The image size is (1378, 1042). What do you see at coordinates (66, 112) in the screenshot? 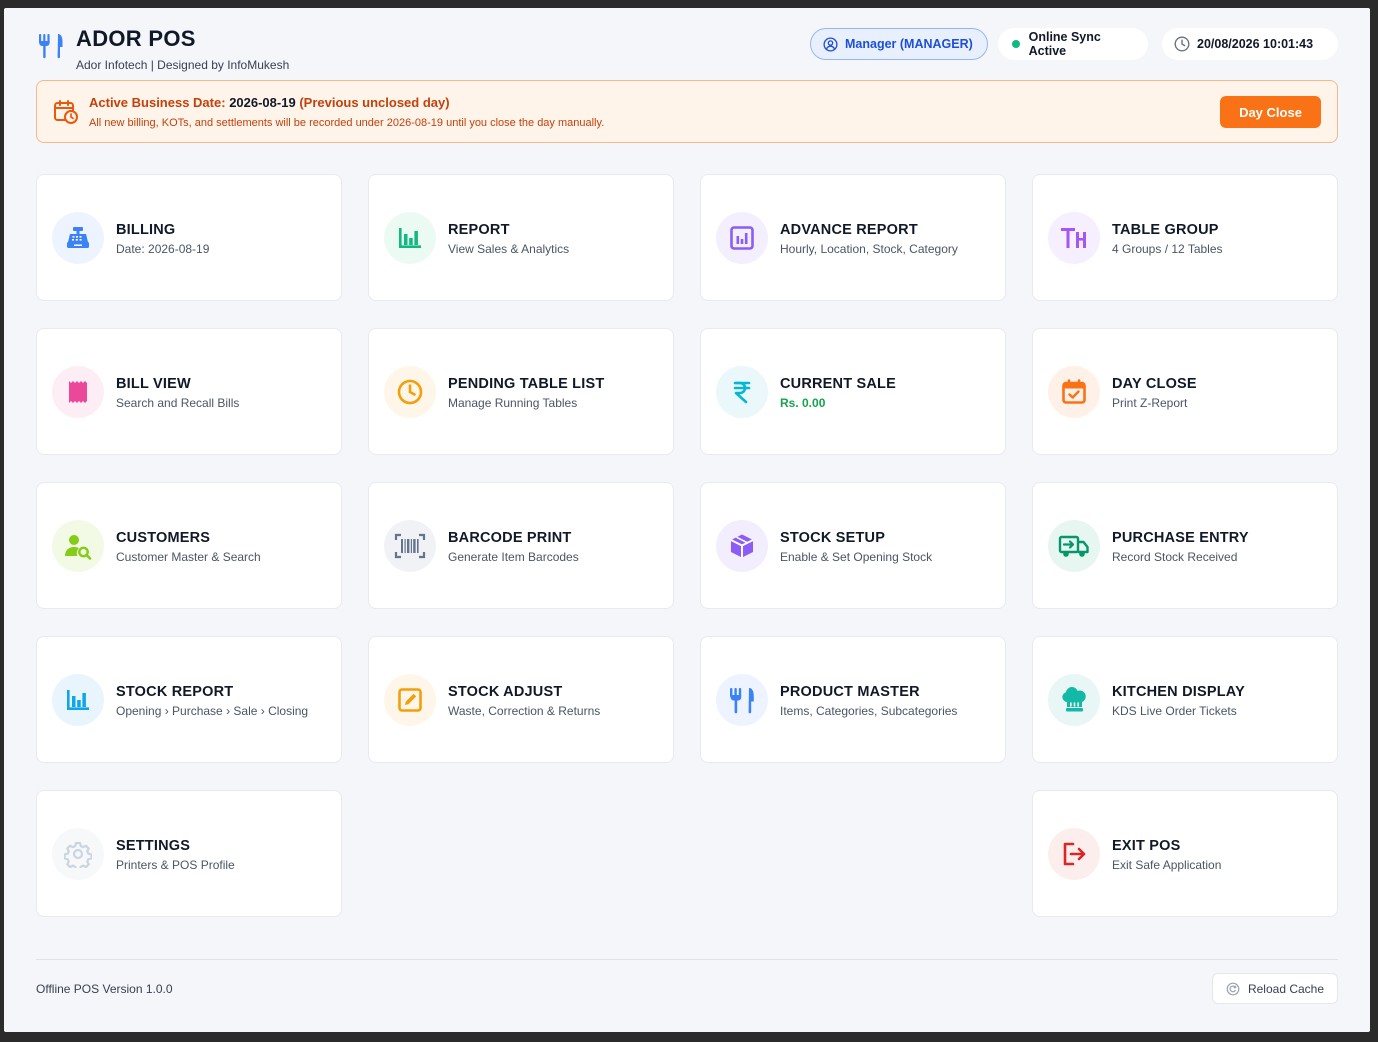
I see `calendar-clock-icon` at bounding box center [66, 112].